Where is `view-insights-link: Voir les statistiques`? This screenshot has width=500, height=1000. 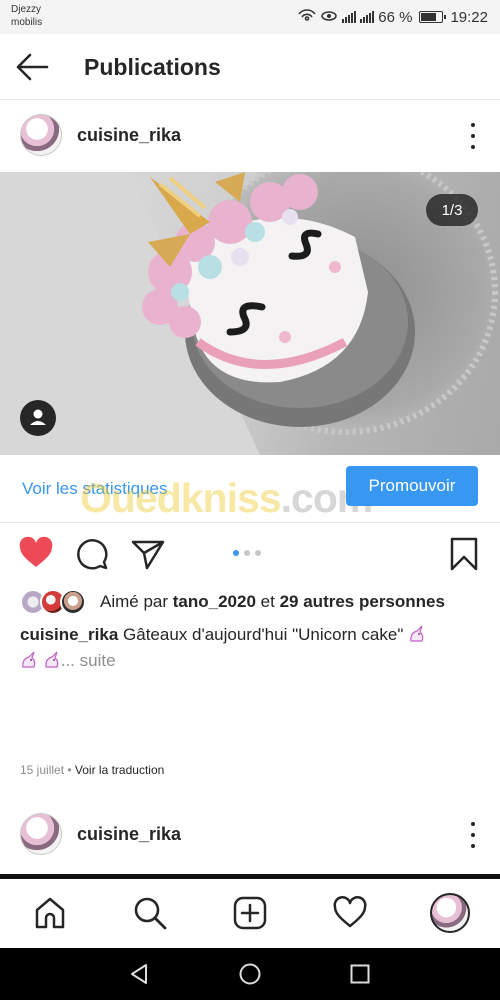
view-insights-link: Voir les statistiques is located at coordinates (95, 489).